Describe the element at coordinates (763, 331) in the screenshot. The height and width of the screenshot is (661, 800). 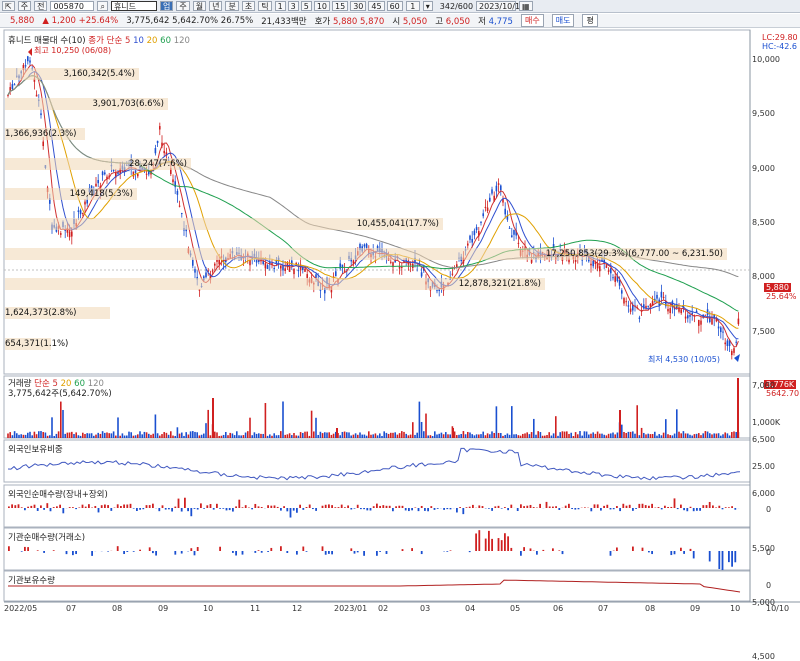
I see `price-axis-label: 7,500` at that location.